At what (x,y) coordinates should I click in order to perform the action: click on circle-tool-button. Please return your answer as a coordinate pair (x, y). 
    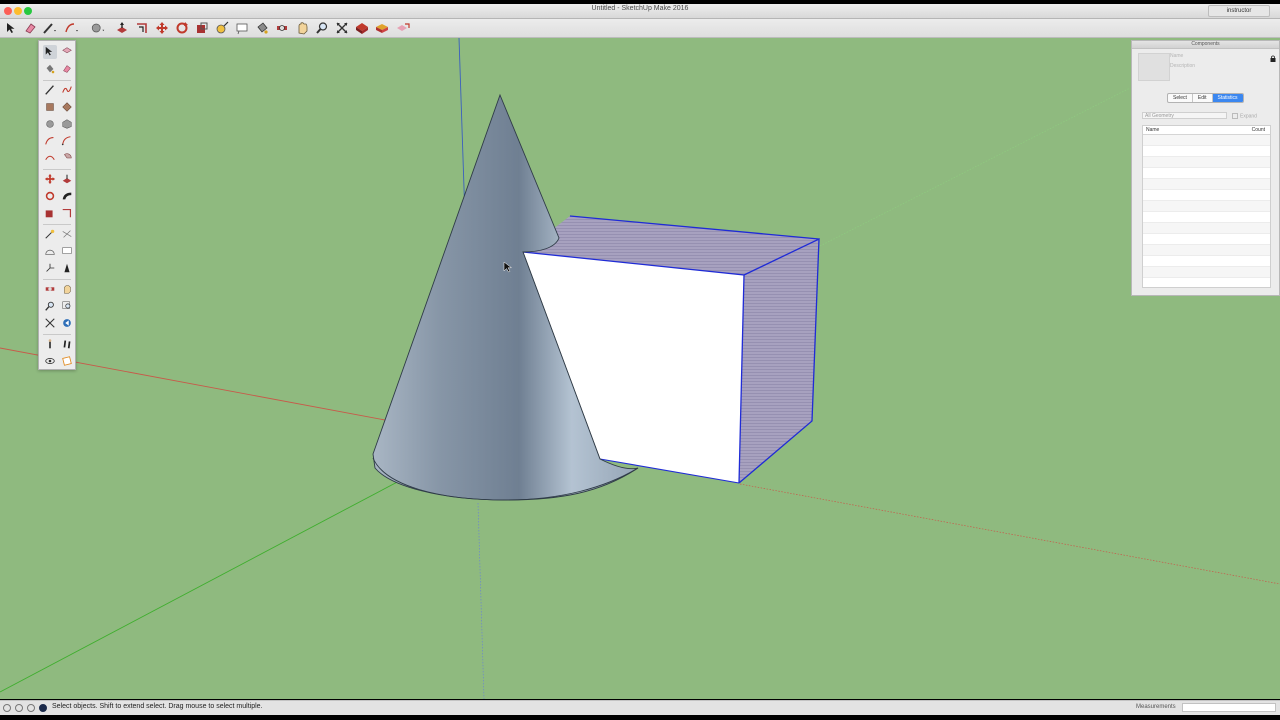
    Looking at the image, I should click on (50, 124).